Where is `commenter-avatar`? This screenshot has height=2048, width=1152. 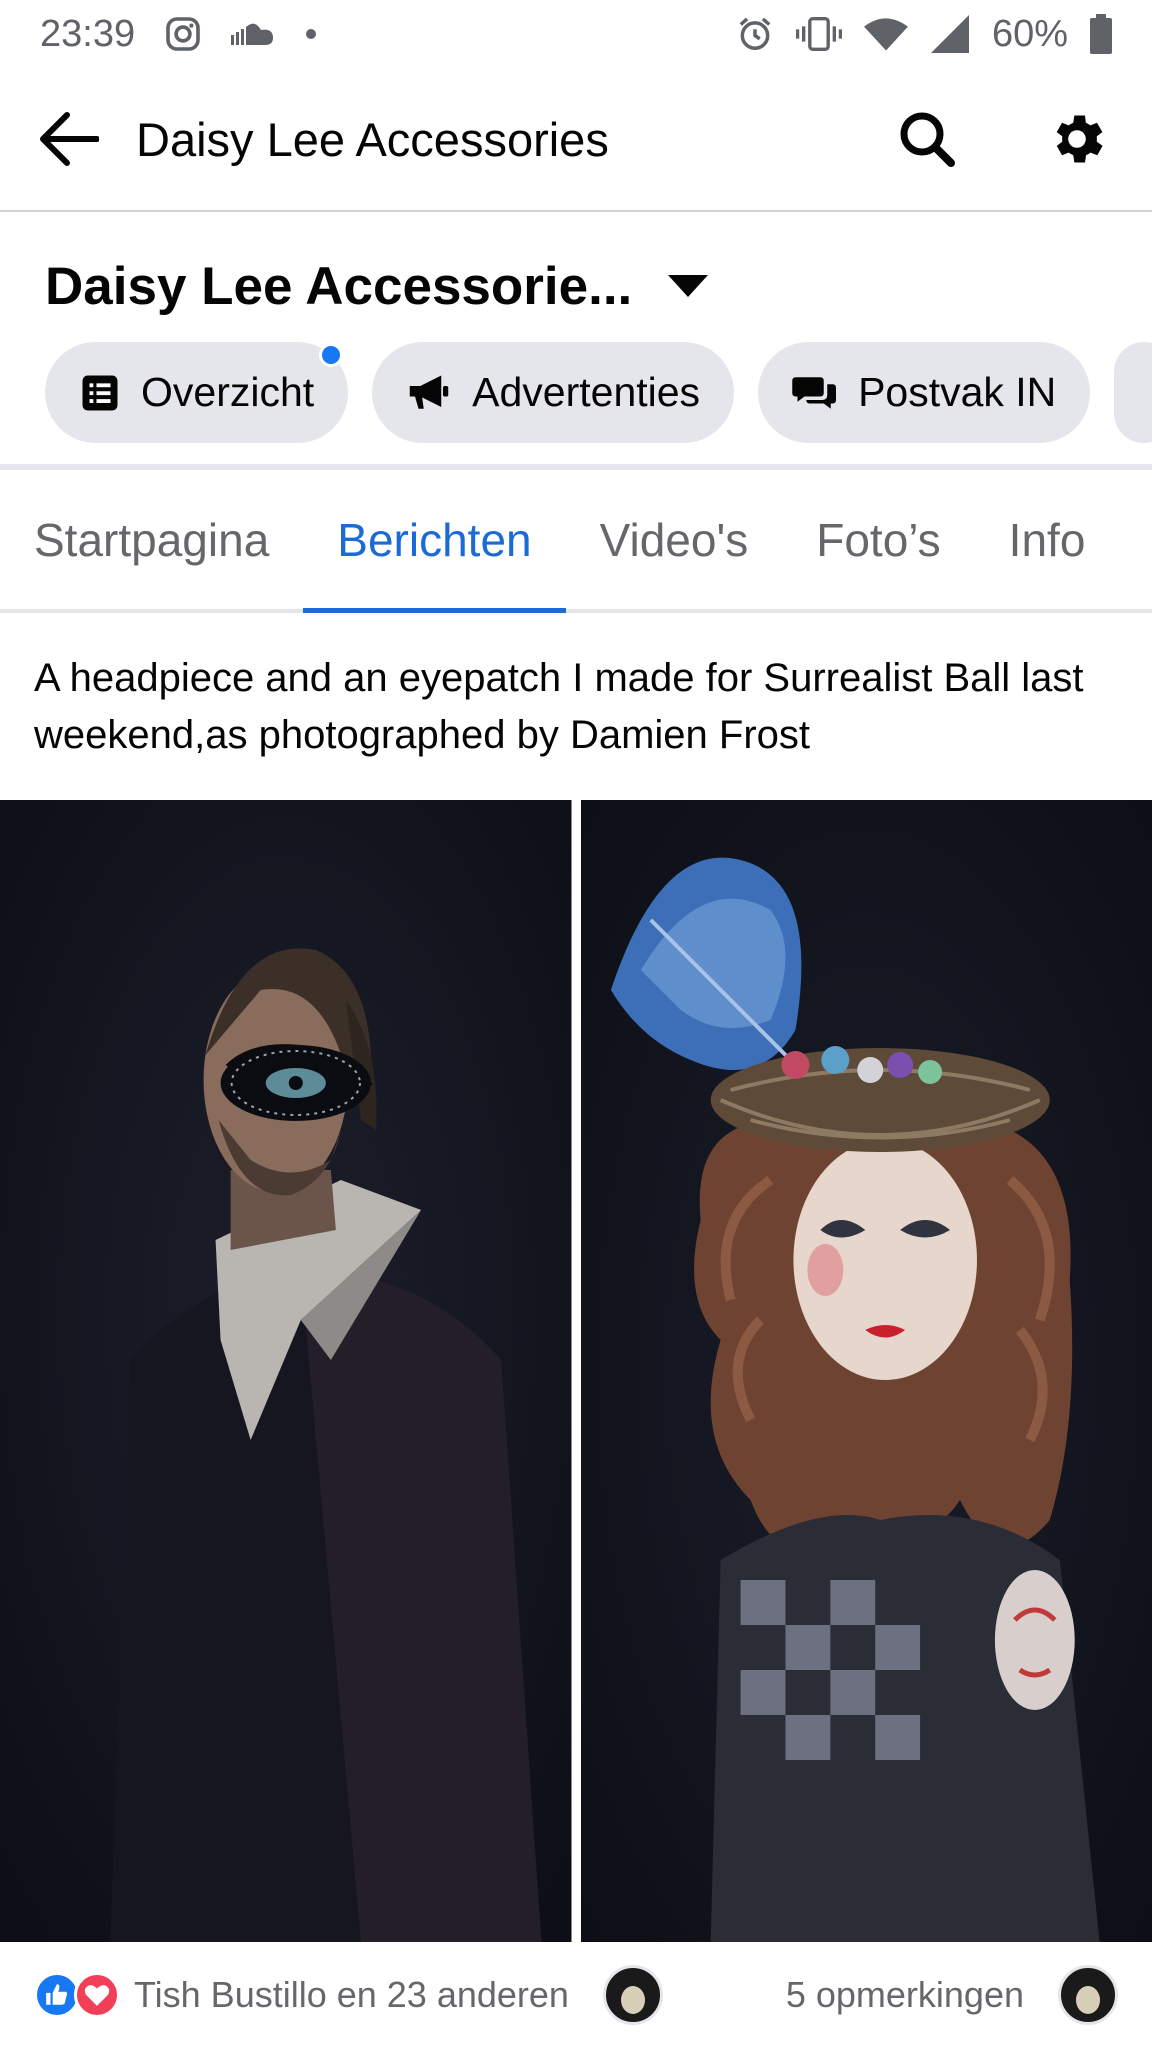 commenter-avatar is located at coordinates (1088, 1995).